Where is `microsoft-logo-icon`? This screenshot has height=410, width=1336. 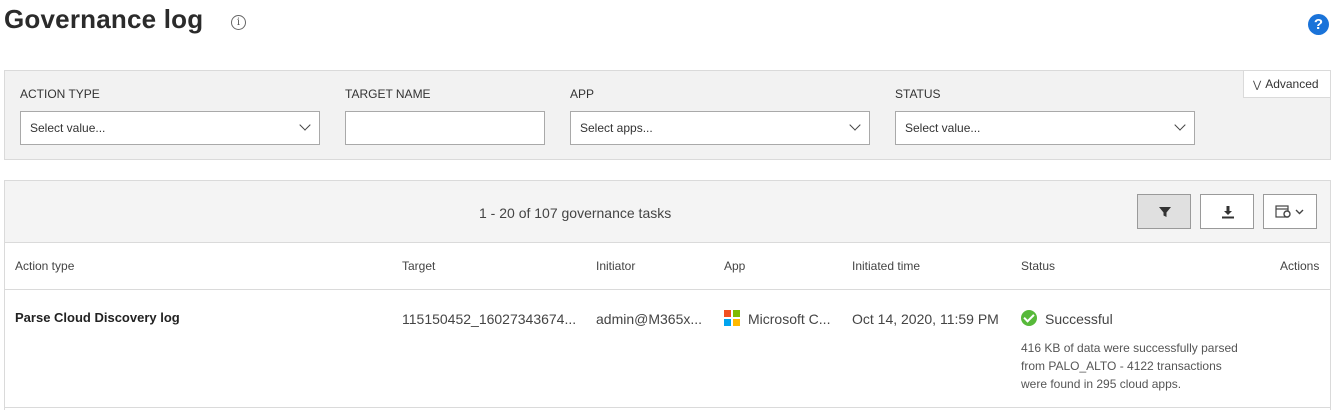 microsoft-logo-icon is located at coordinates (732, 318).